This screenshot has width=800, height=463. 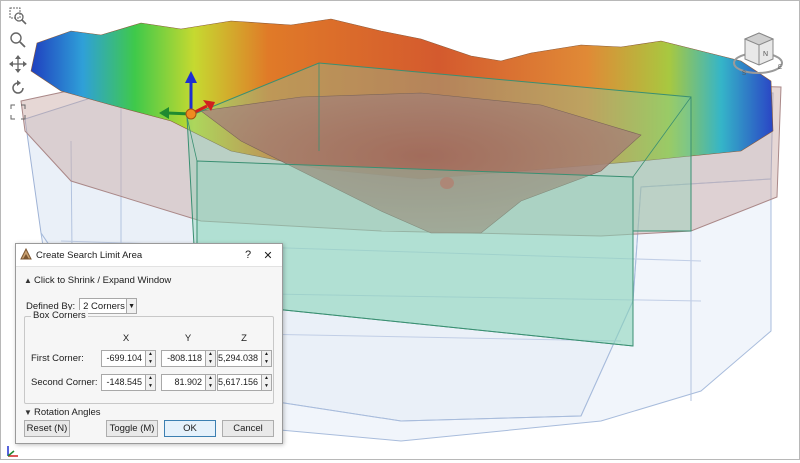 I want to click on column-header-x: X, so click(x=126, y=338).